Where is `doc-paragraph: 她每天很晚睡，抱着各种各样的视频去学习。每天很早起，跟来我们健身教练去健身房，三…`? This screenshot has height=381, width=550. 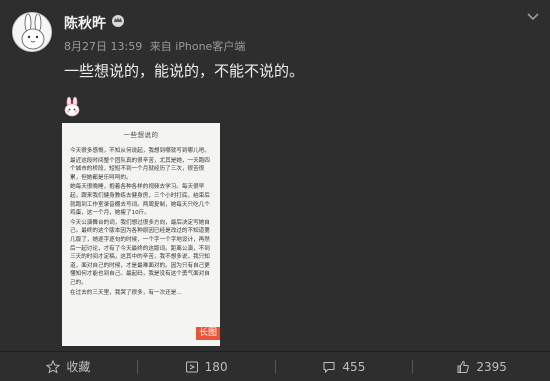
doc-paragraph: 她每天很晚睡，抱着各种各样的视频去学习。每天很早起，跟来我们健身教练去健身房，三… is located at coordinates (140, 200).